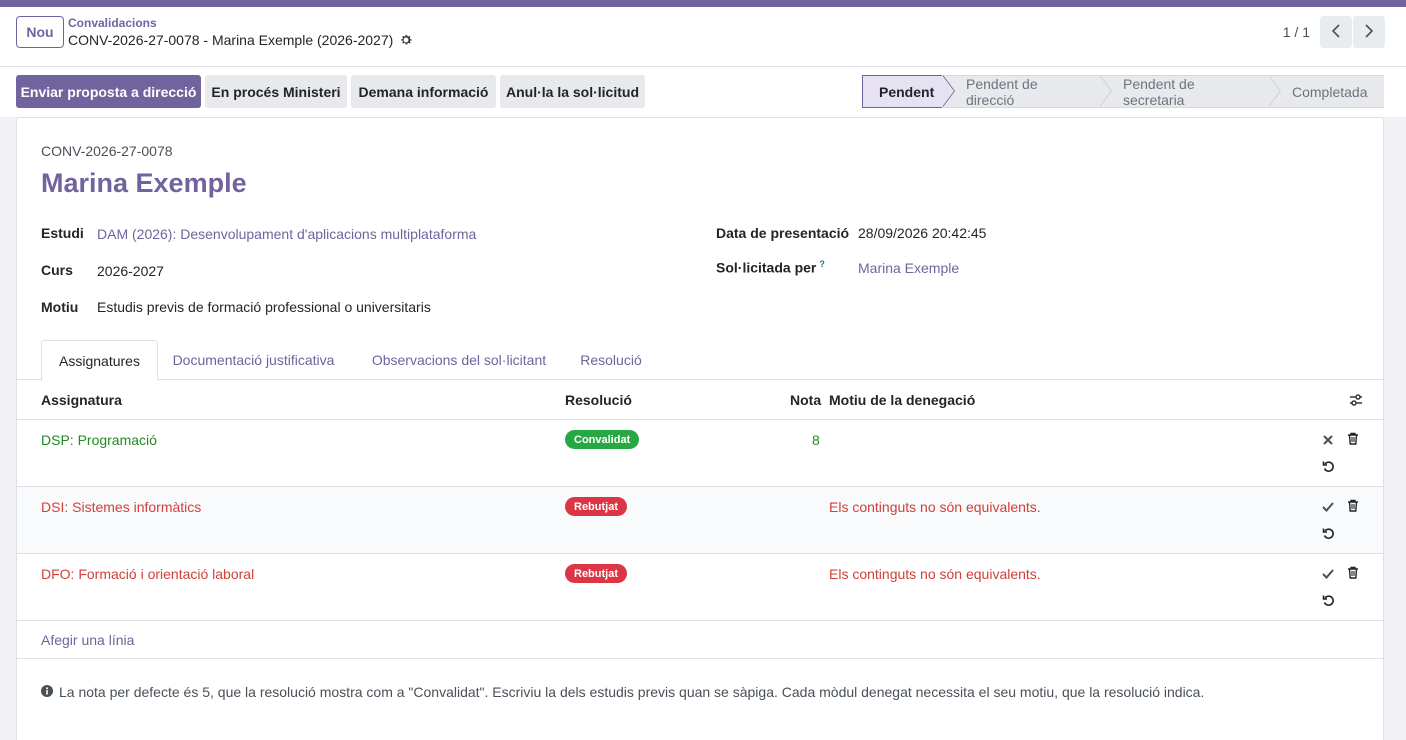 Image resolution: width=1406 pixels, height=740 pixels. What do you see at coordinates (1002, 91) in the screenshot?
I see `stage-label: Pendent de direcció` at bounding box center [1002, 91].